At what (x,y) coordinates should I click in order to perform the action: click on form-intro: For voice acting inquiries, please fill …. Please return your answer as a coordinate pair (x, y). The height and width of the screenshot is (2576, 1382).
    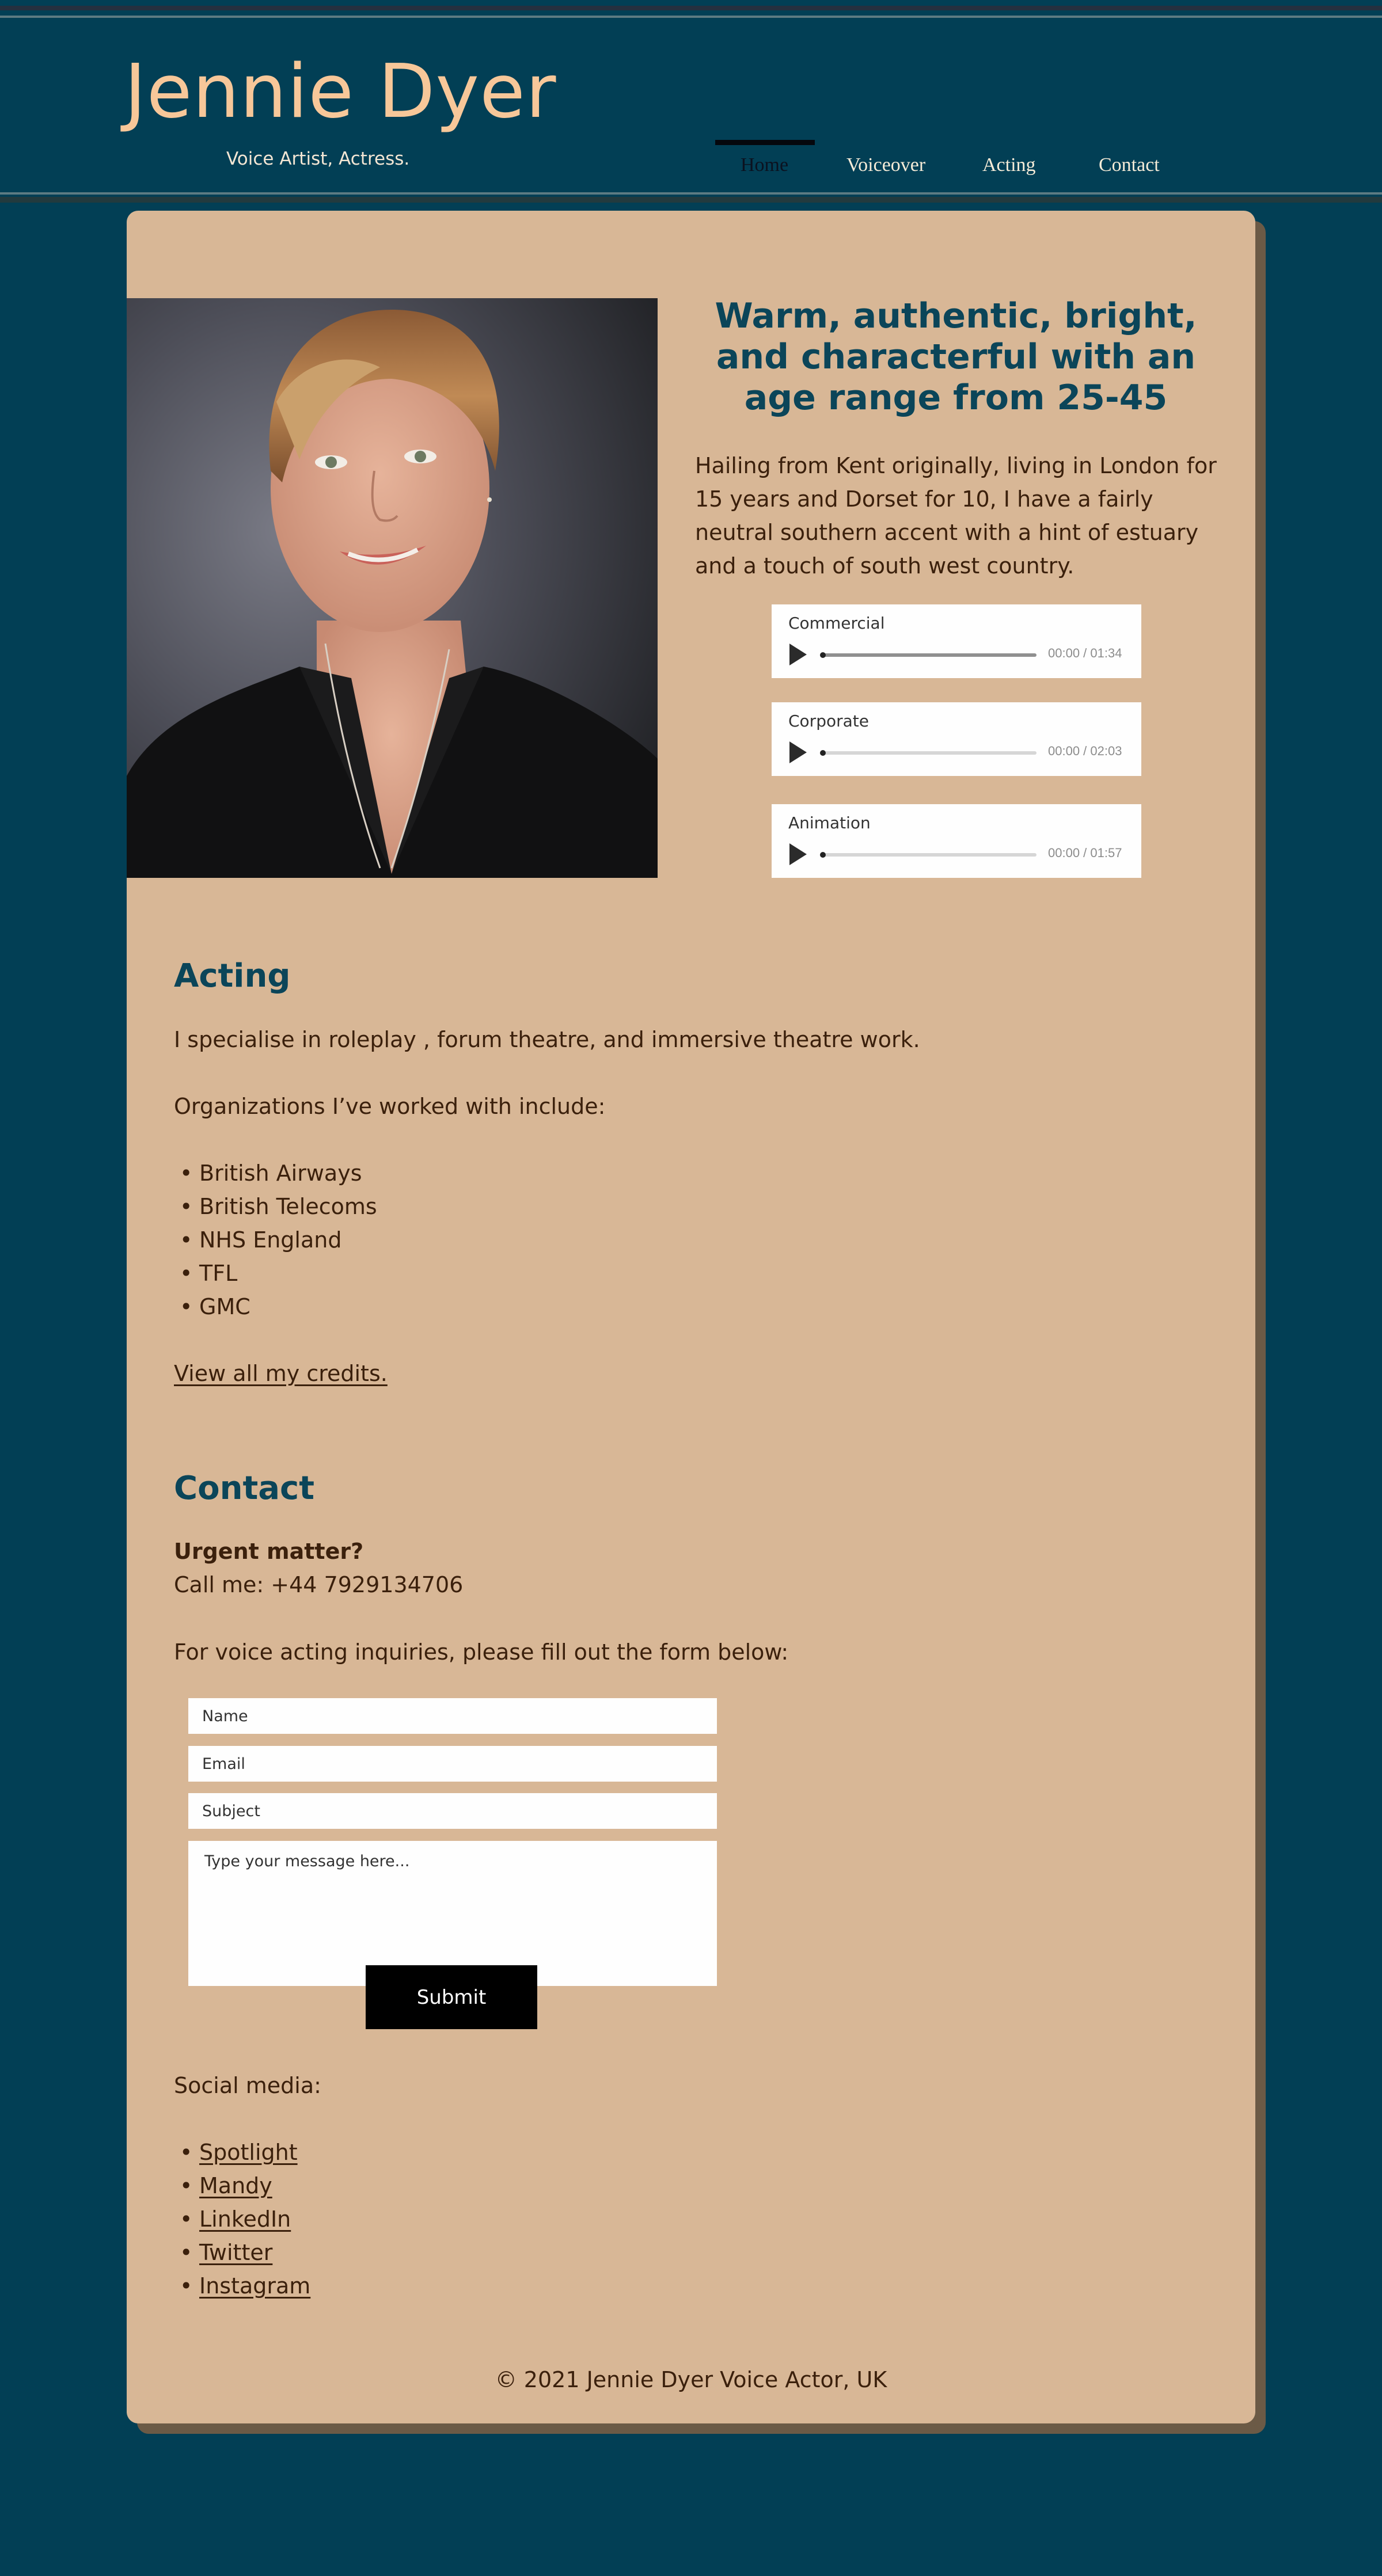
    Looking at the image, I should click on (481, 1652).